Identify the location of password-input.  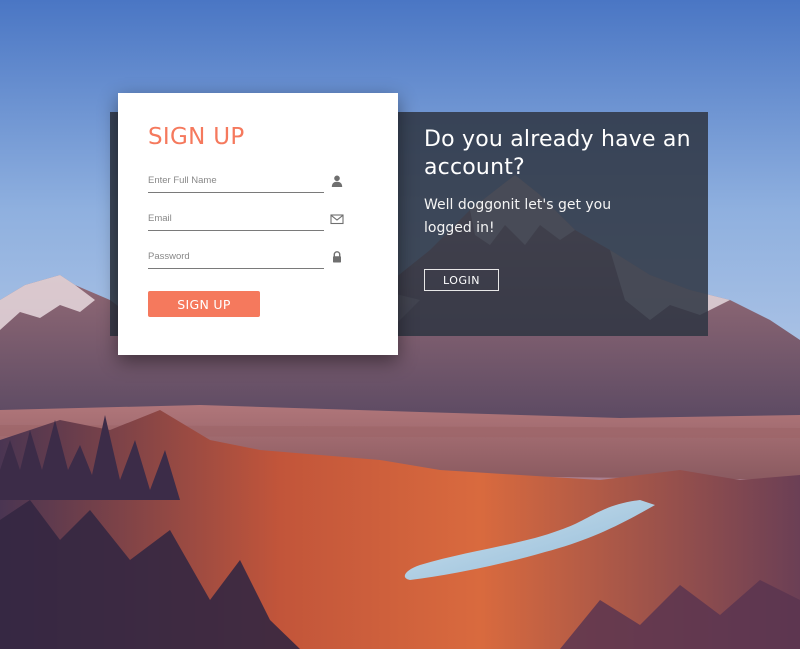
(233, 256).